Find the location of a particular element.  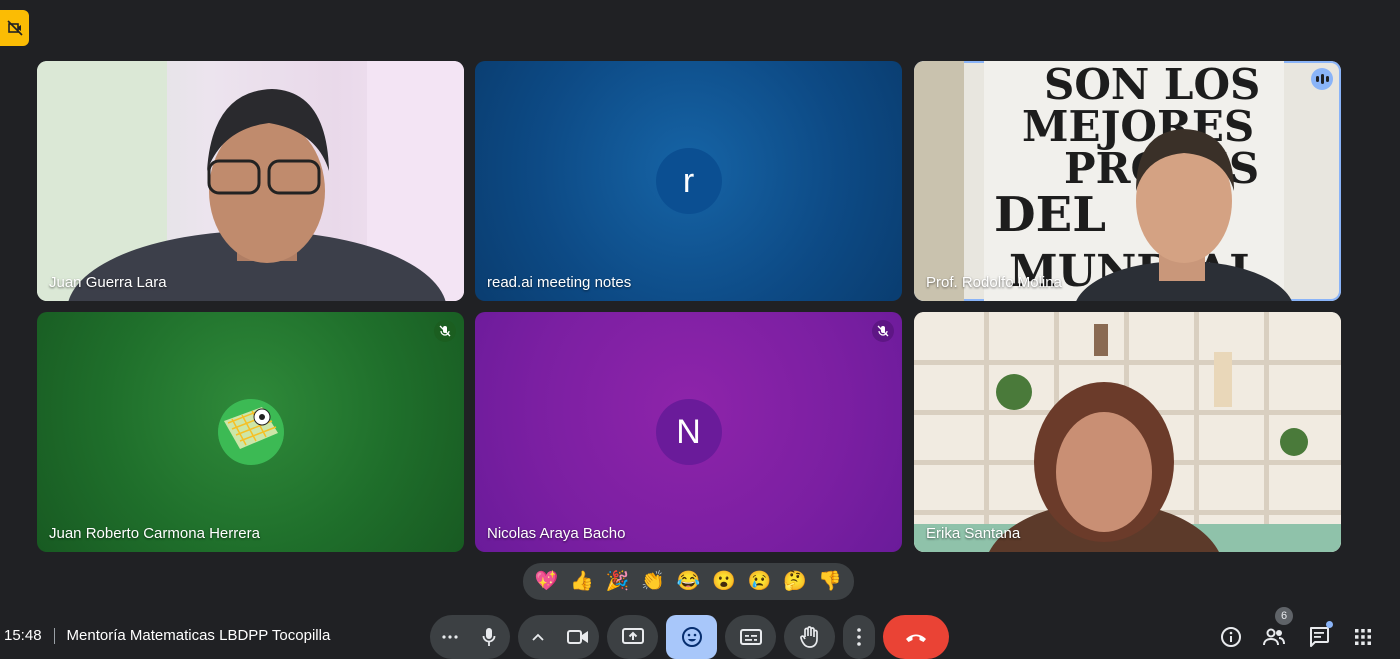

more-horizontal-icon is located at coordinates (450, 637).